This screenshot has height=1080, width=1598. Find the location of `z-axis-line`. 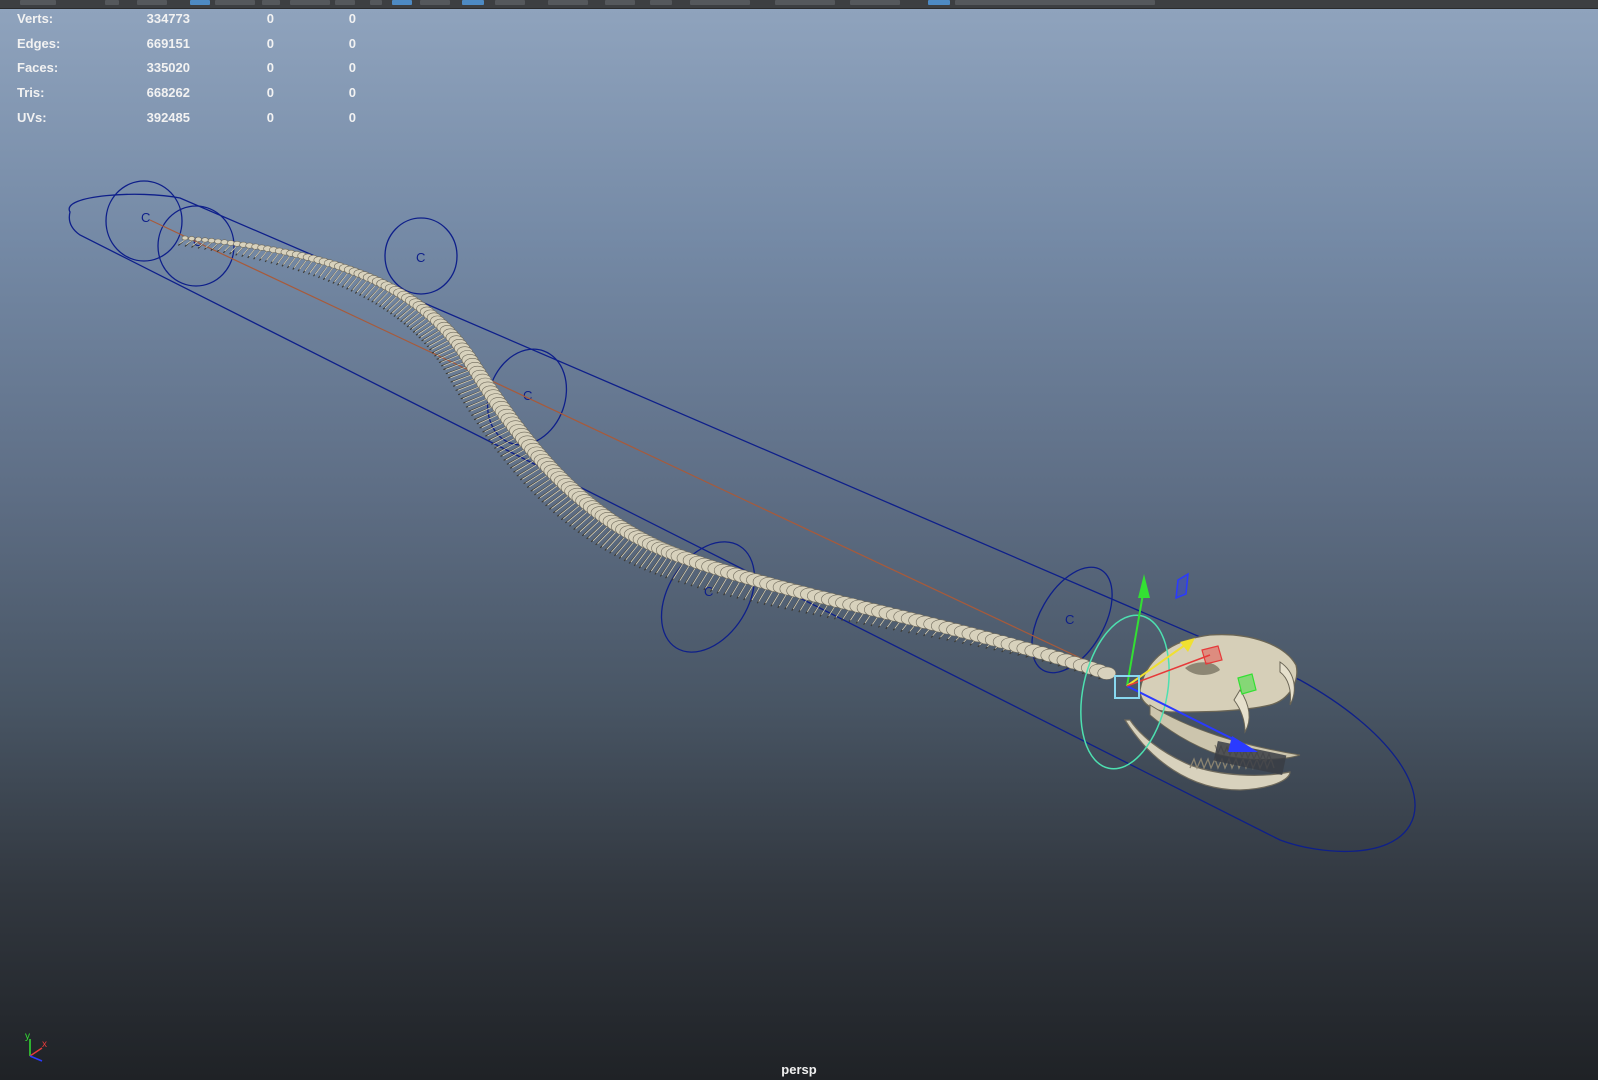

z-axis-line is located at coordinates (36, 1058).